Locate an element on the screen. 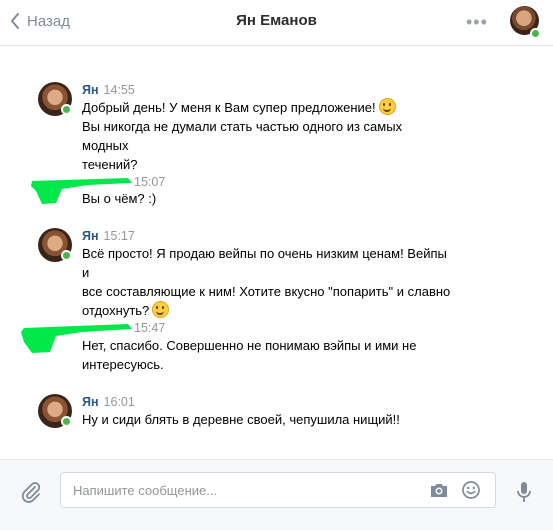  camera-button is located at coordinates (439, 492).